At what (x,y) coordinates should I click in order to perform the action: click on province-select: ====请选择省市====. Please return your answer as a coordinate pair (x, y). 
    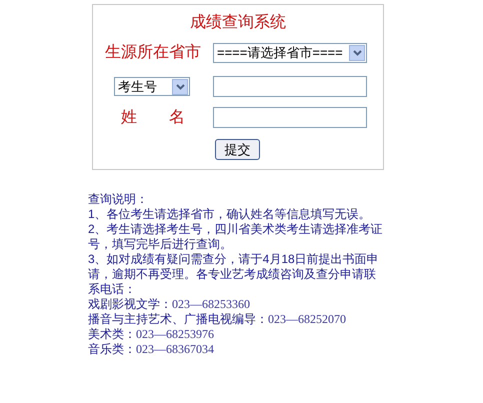
    Looking at the image, I should click on (290, 53).